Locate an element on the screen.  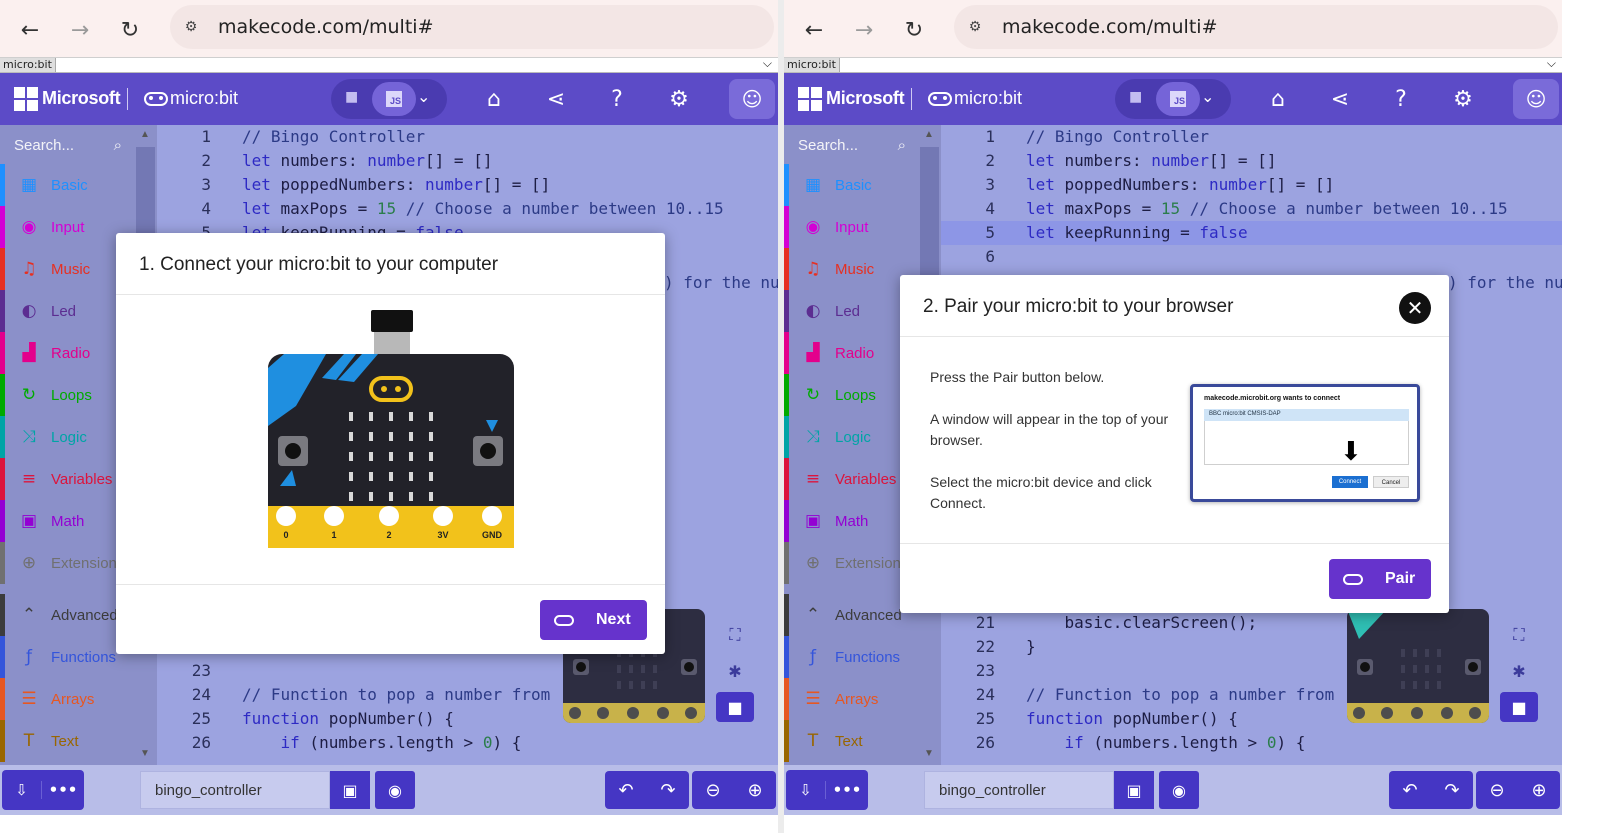
next-button: Next is located at coordinates (593, 620).